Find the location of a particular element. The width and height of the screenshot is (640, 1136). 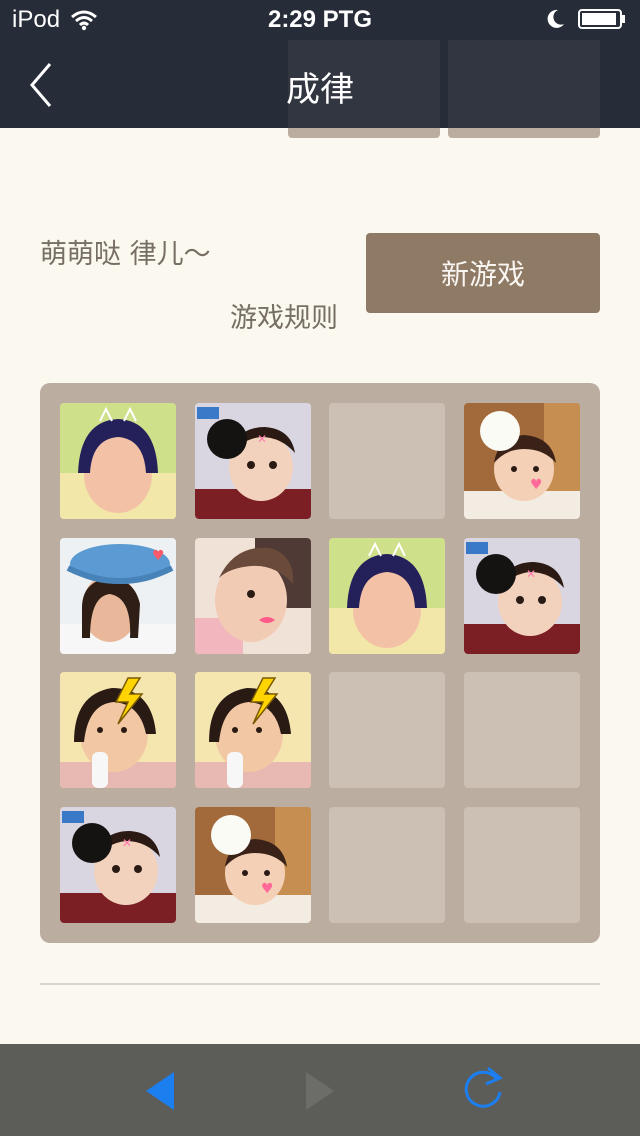

moon-icon is located at coordinates (555, 18).